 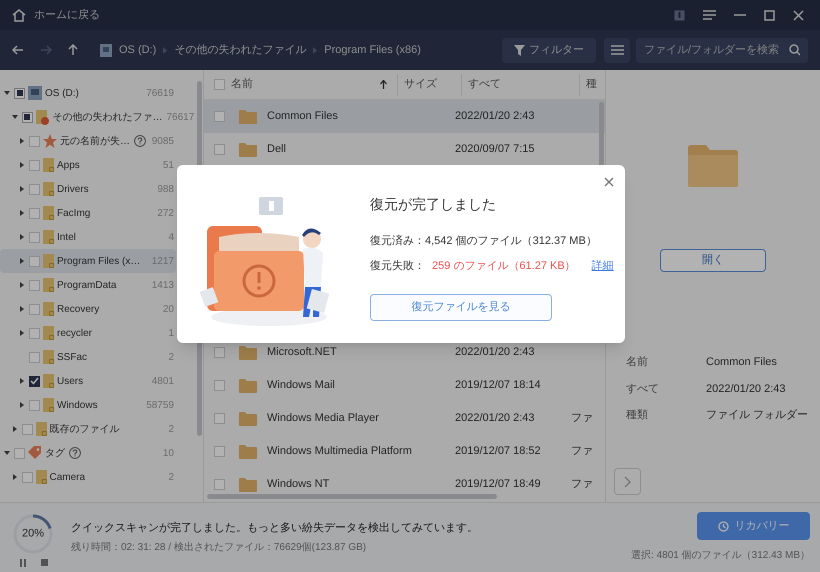 I want to click on tree-item: Drivers 988, so click(x=88, y=189).